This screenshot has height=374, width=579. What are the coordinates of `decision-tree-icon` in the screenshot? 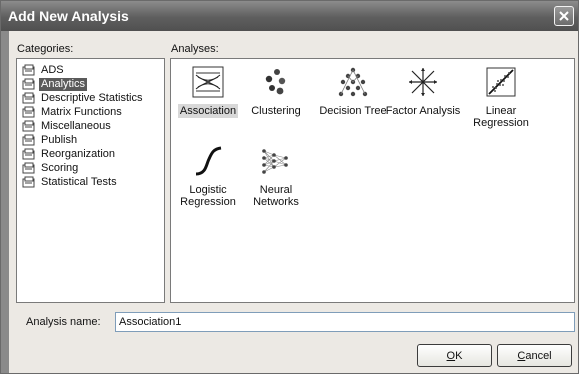 It's located at (353, 82).